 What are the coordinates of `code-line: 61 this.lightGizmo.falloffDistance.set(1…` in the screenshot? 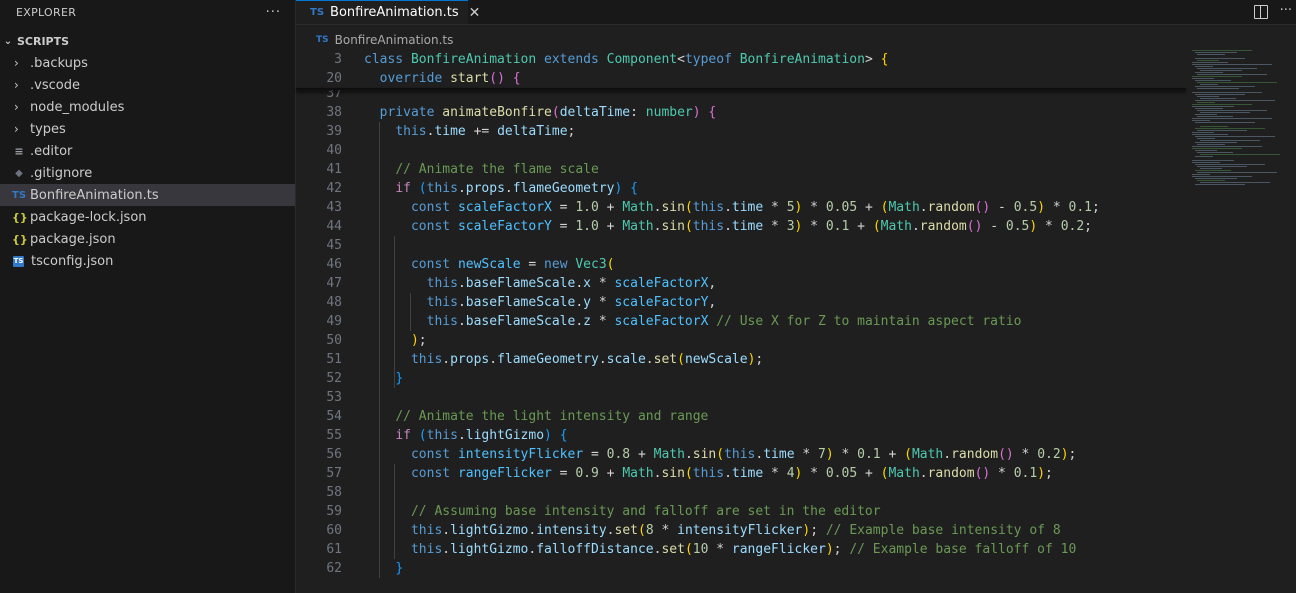 It's located at (741, 549).